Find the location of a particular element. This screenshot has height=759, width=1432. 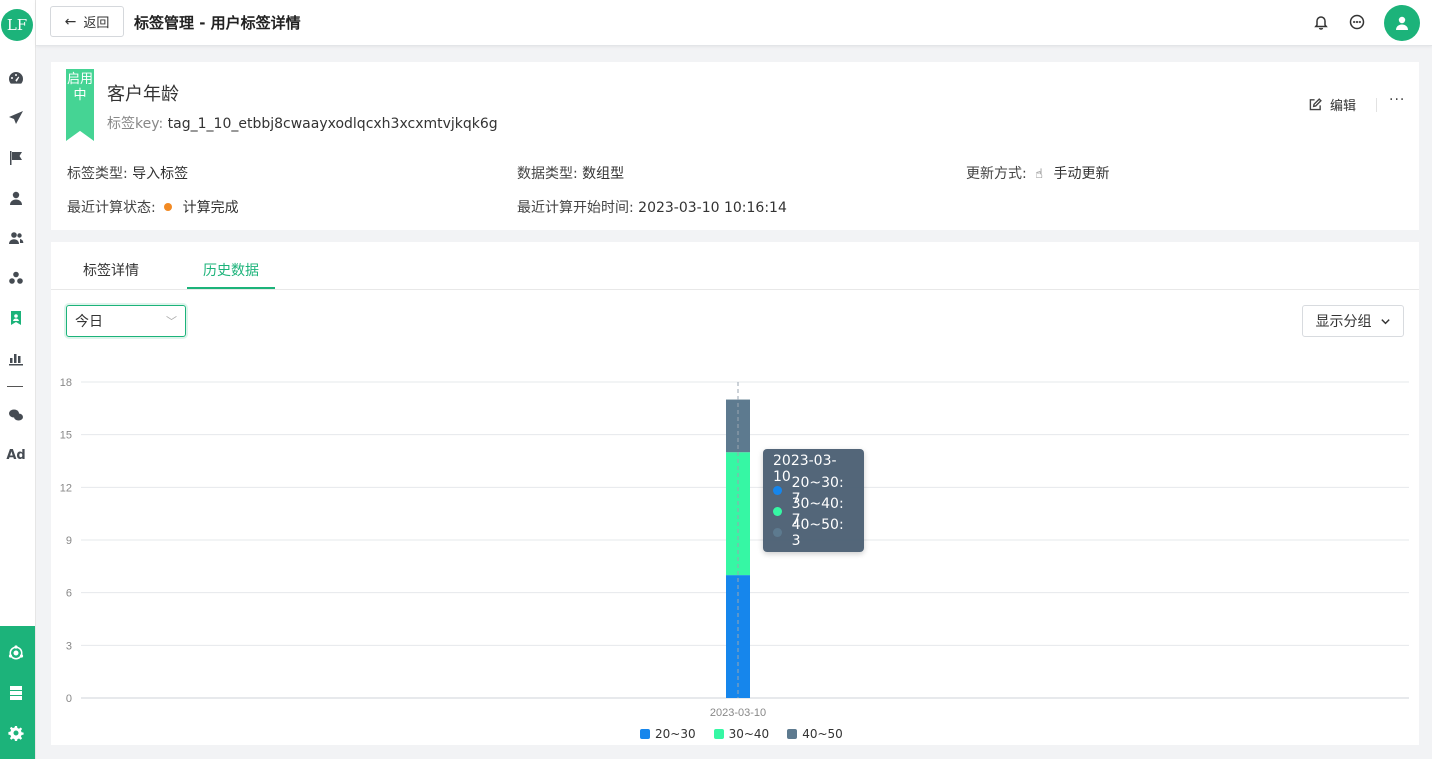

data-type-value: 数组型 is located at coordinates (603, 174).